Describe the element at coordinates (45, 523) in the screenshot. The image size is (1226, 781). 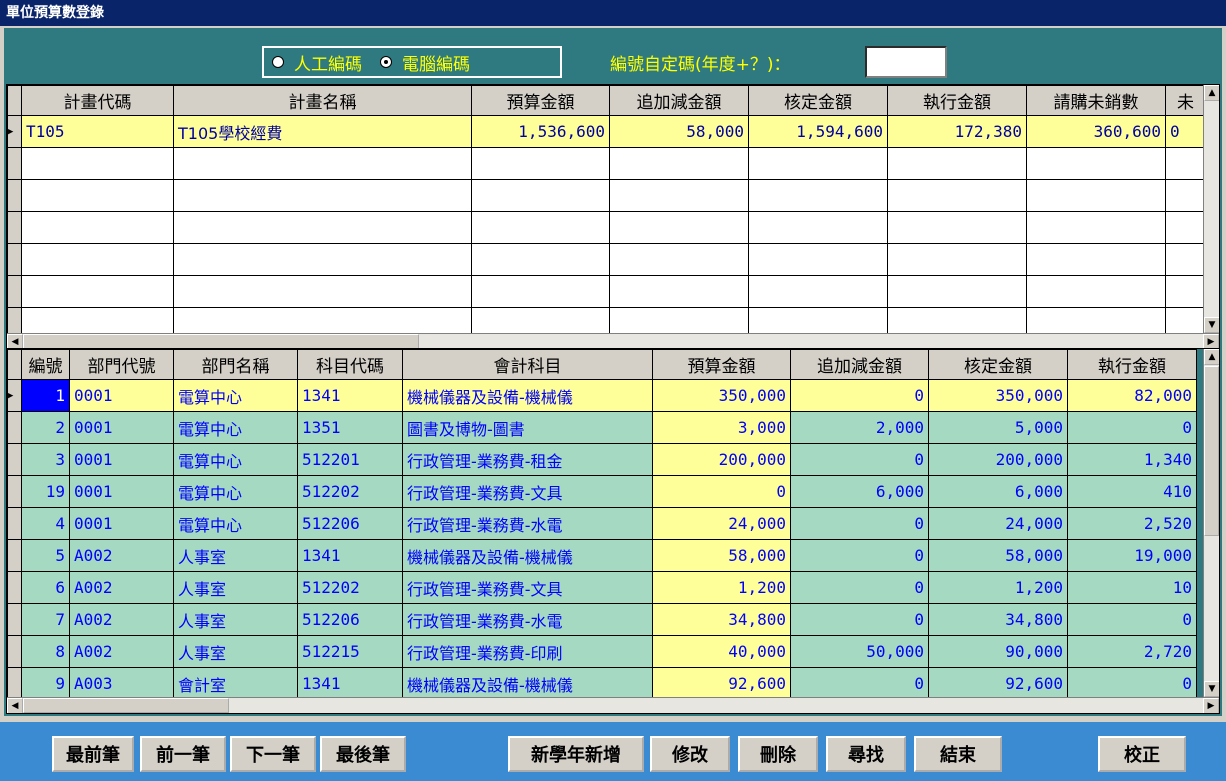
I see `cell-serial: 4` at that location.